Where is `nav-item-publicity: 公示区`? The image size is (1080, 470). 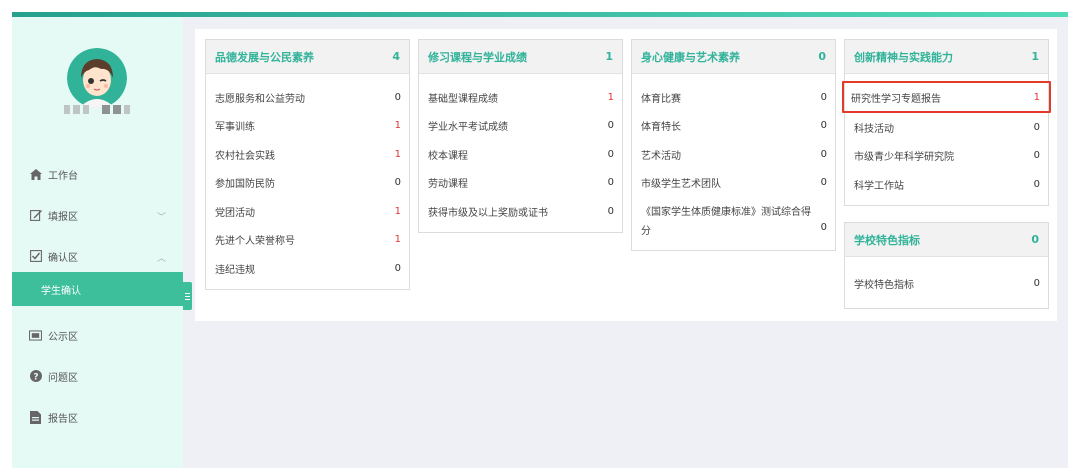
nav-item-publicity: 公示区 is located at coordinates (97, 335).